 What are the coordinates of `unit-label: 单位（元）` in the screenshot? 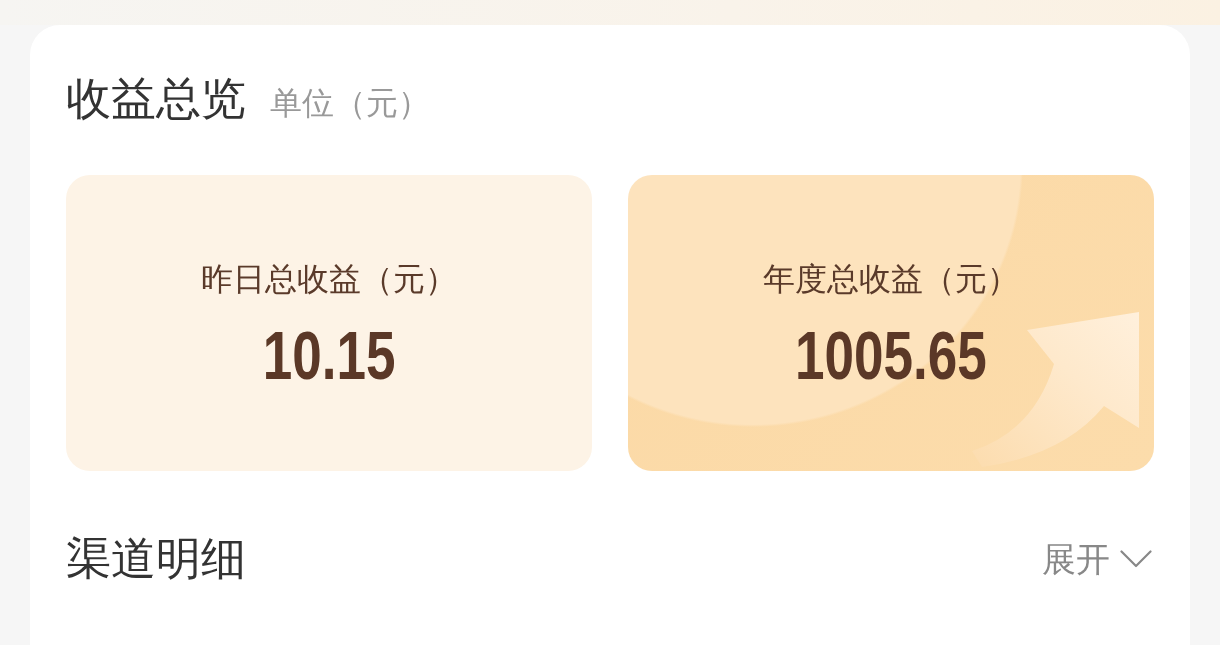 It's located at (350, 103).